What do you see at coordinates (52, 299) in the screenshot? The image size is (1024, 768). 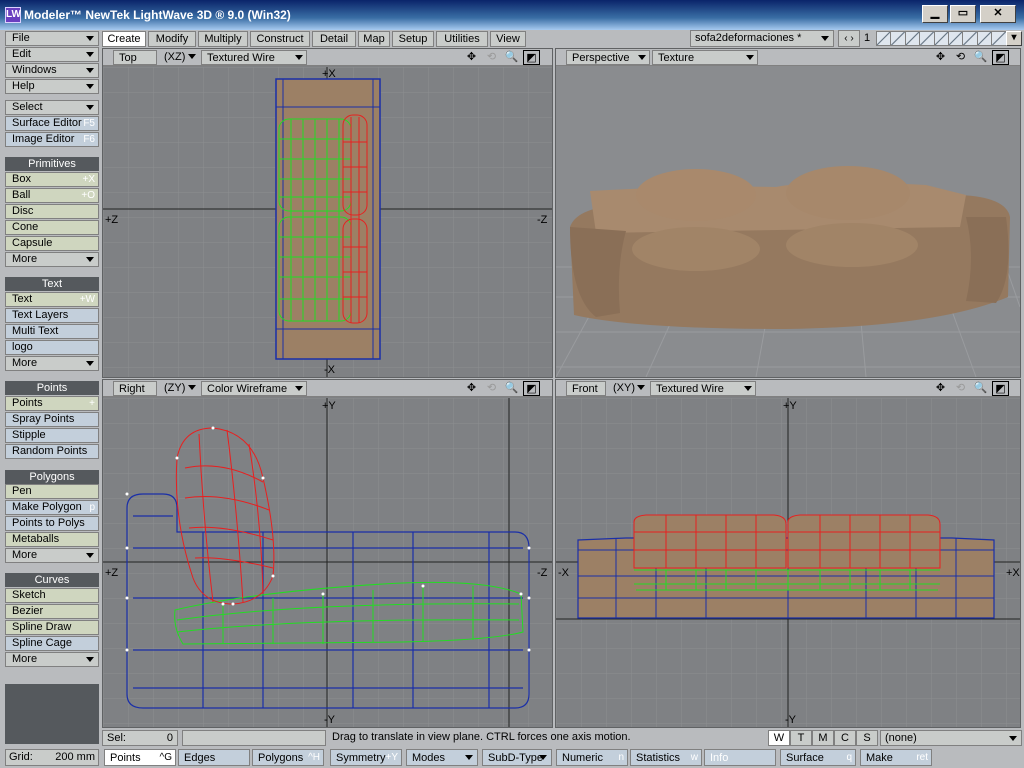 I see `text-button: Text +W` at bounding box center [52, 299].